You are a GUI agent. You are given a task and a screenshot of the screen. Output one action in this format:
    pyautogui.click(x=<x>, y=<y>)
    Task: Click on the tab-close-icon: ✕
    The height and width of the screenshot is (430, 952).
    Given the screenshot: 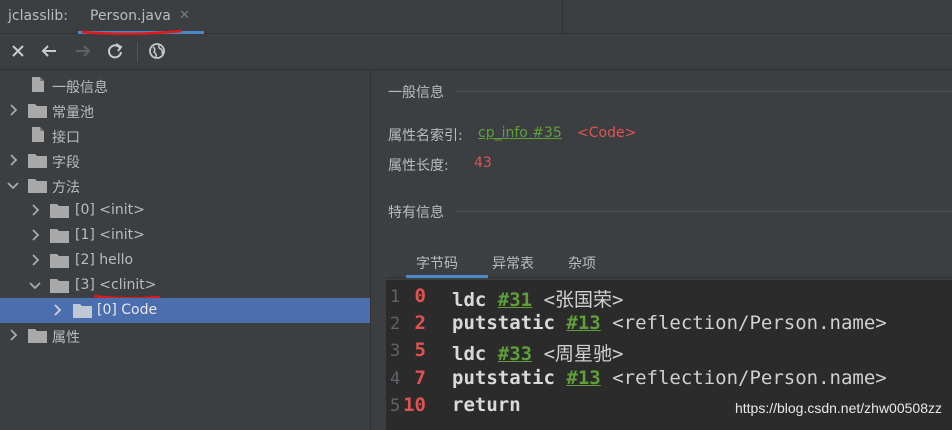 What is the action you would take?
    pyautogui.click(x=184, y=15)
    